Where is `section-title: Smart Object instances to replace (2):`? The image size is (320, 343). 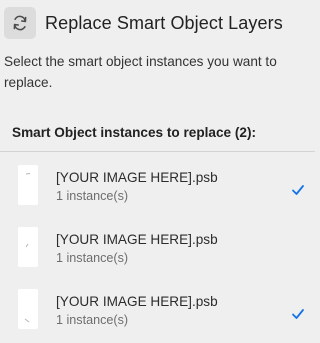
section-title: Smart Object instances to replace (2): is located at coordinates (134, 132).